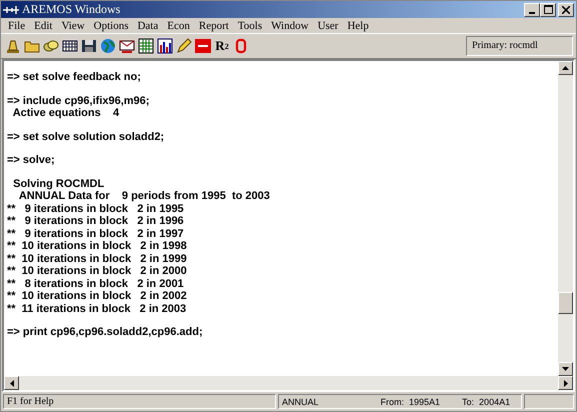 This screenshot has height=412, width=577. I want to click on menu-item: File, so click(17, 26).